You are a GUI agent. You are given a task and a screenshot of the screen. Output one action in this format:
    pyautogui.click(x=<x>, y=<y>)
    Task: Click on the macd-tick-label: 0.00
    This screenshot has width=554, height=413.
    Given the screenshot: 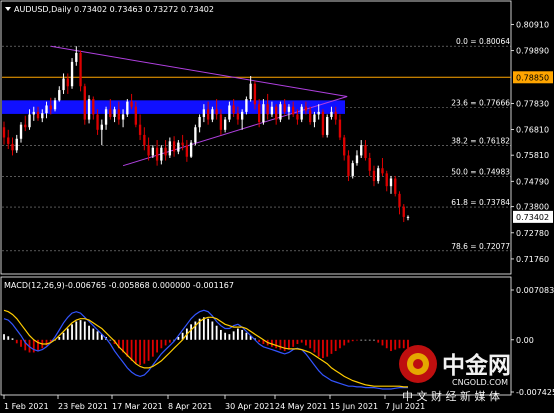 What is the action you would take?
    pyautogui.click(x=525, y=340)
    